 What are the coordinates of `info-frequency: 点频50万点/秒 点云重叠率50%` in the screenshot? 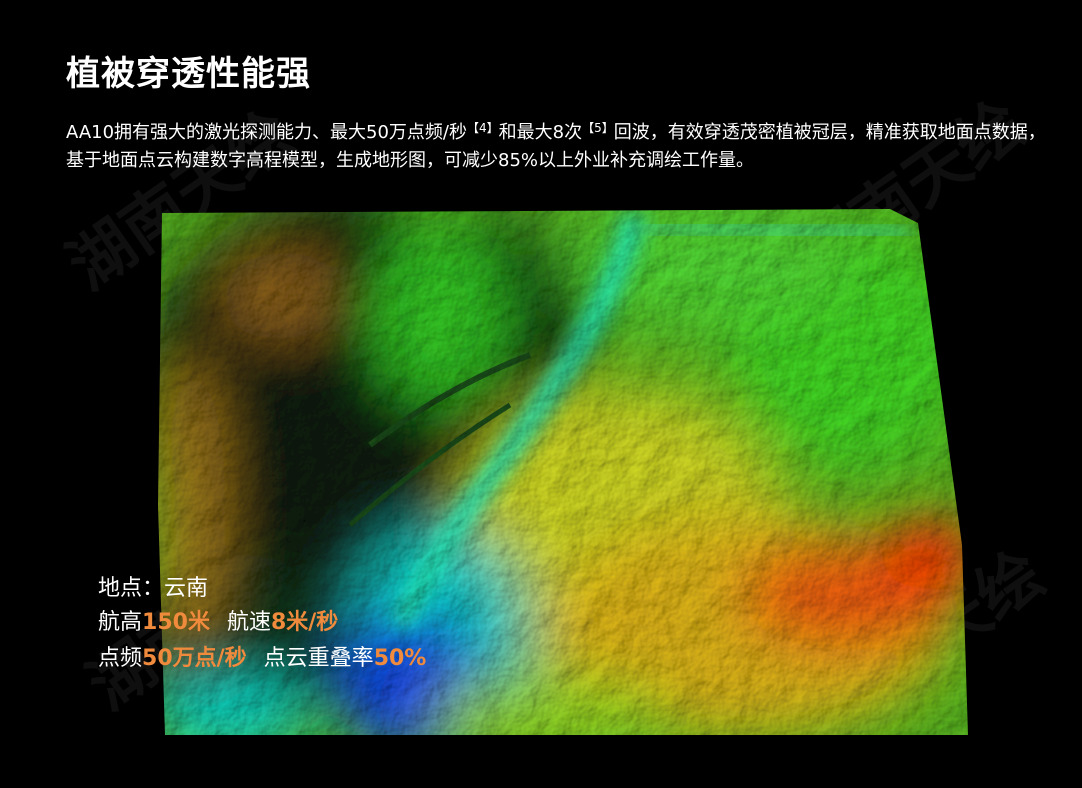 It's located at (262, 659).